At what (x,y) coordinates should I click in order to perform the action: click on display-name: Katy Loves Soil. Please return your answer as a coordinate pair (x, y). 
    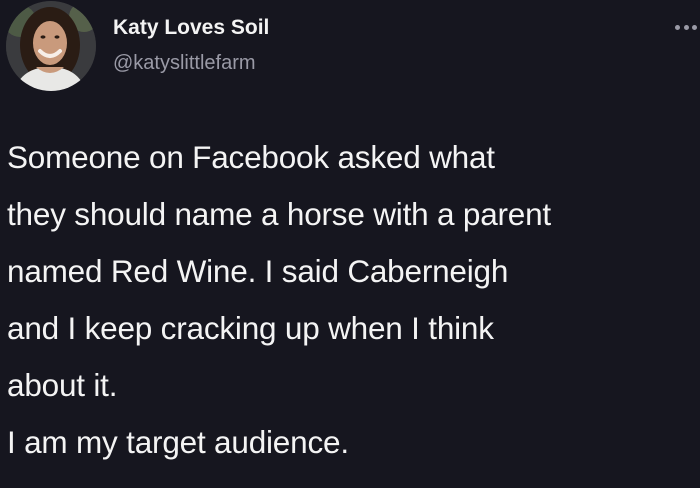
    Looking at the image, I should click on (191, 28).